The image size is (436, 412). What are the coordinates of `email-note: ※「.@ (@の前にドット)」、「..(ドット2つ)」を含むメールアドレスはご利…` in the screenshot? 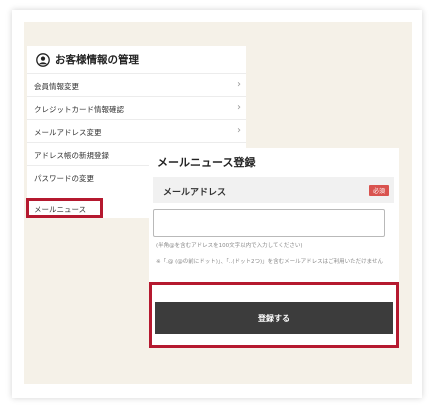 It's located at (270, 262).